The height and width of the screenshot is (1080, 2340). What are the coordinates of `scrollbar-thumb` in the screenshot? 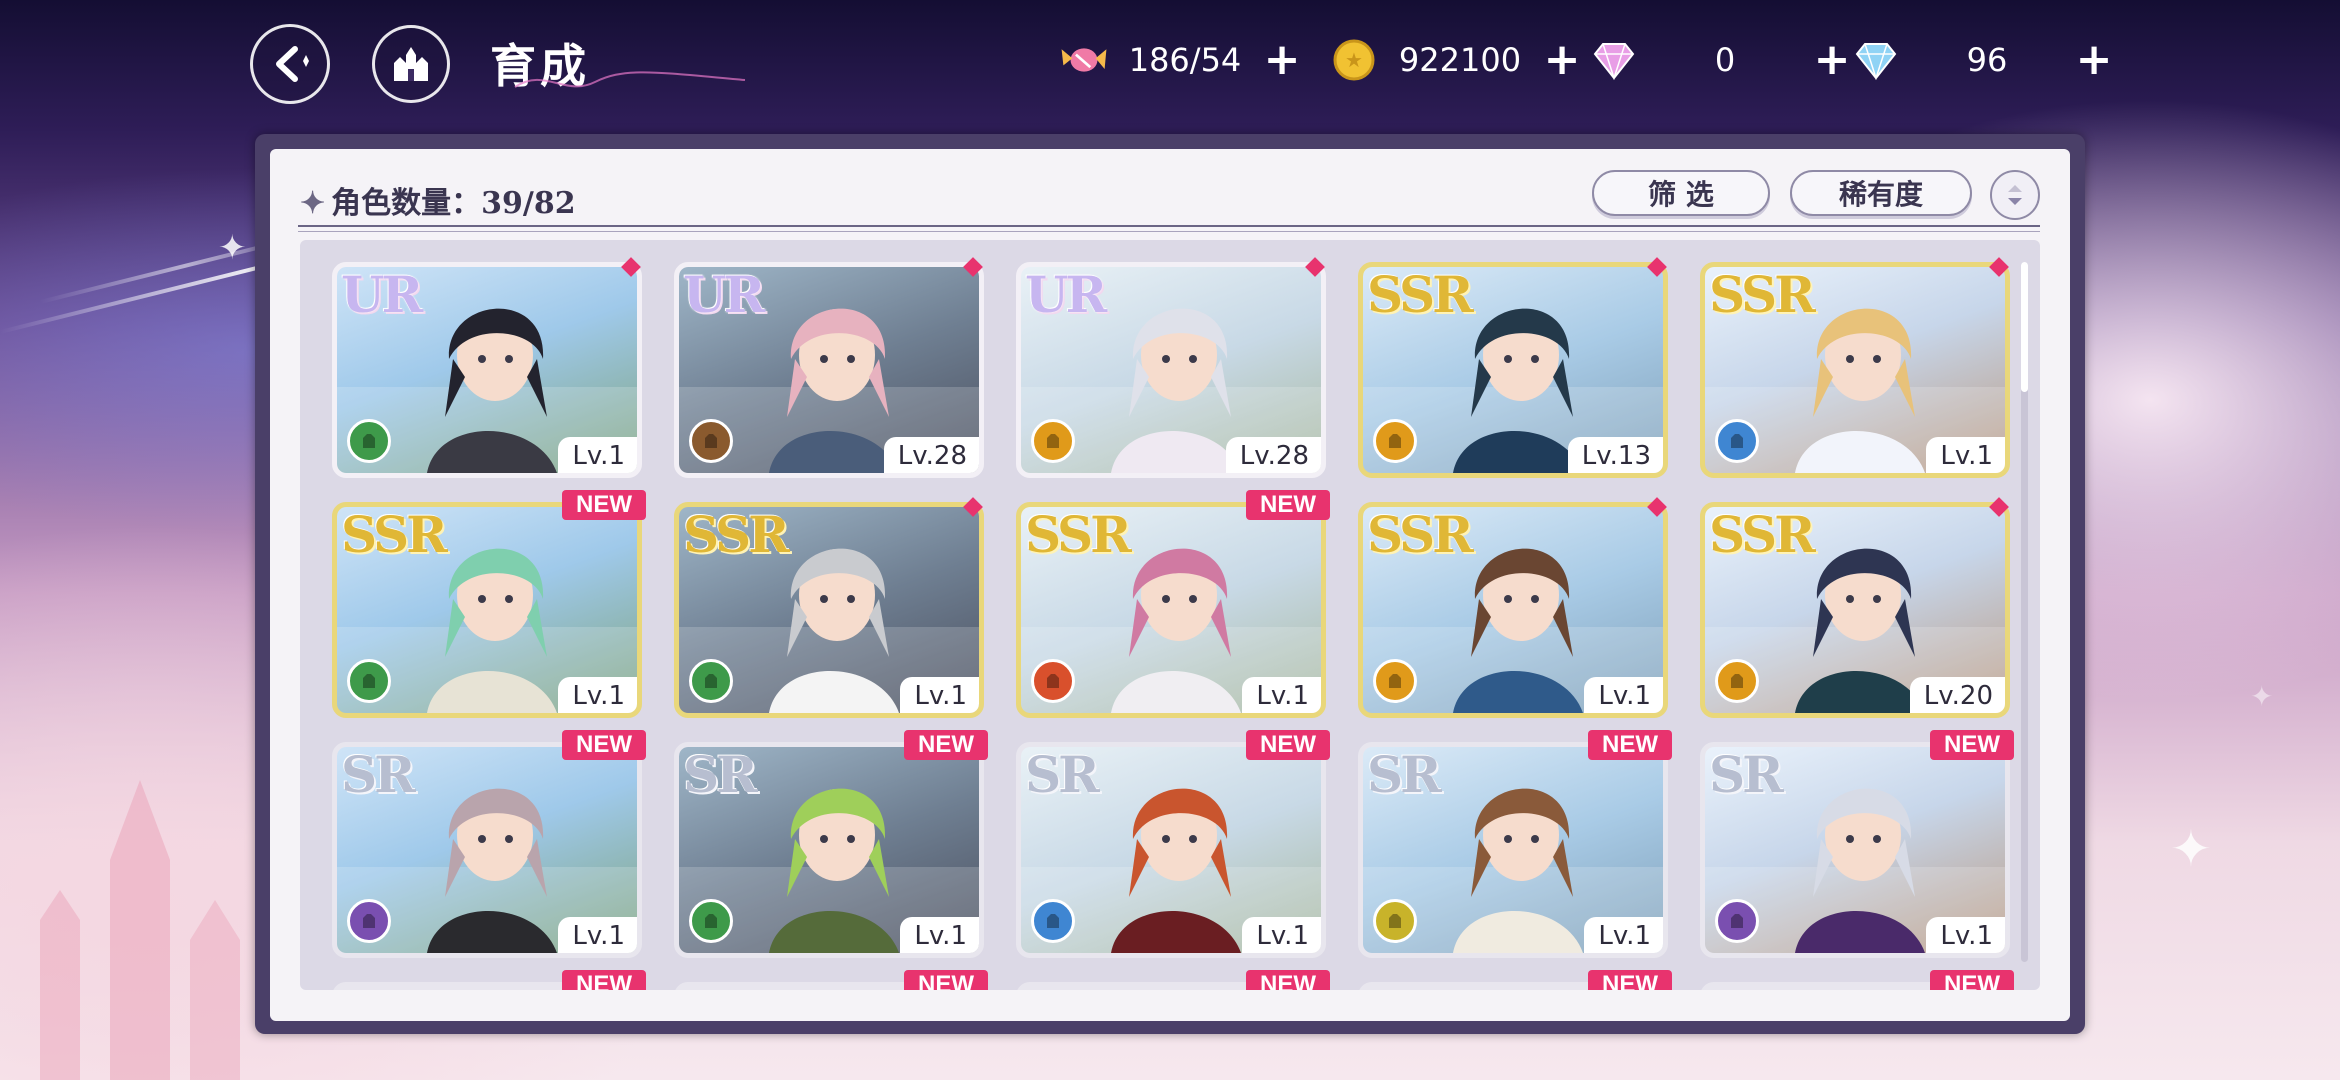 It's located at (2024, 327).